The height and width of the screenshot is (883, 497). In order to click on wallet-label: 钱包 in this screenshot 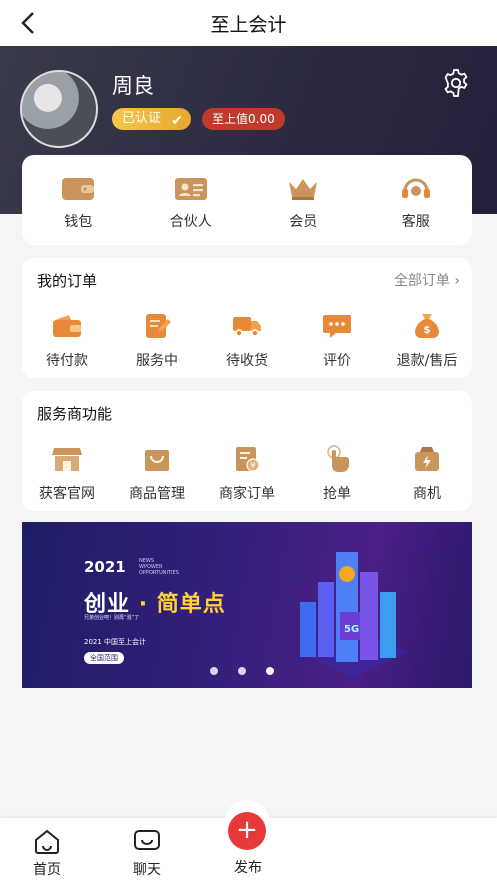, I will do `click(78, 222)`.